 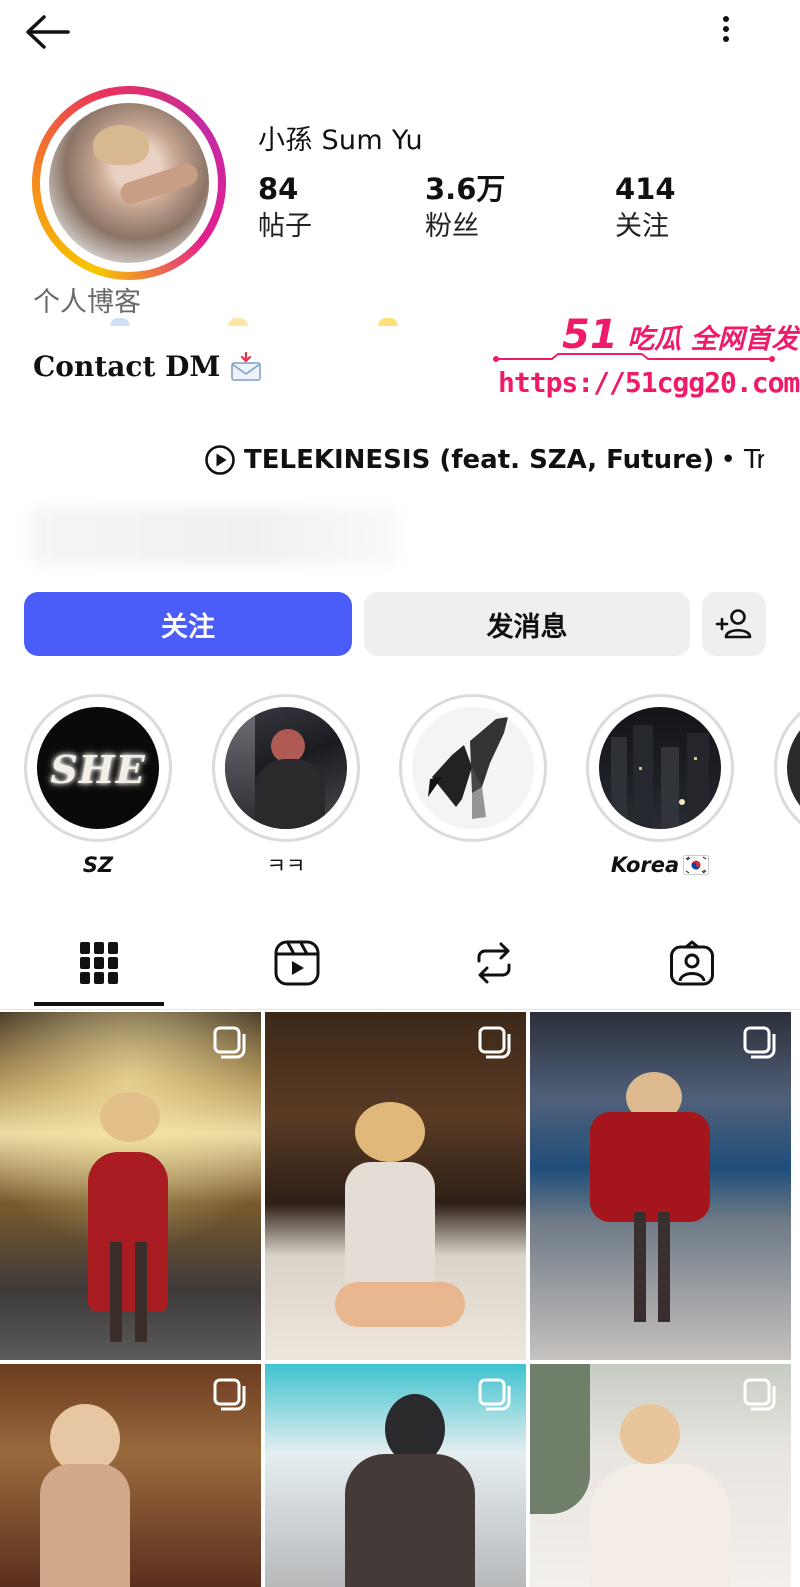 What do you see at coordinates (127, 366) in the screenshot?
I see `bio-contact-text: Contact DM` at bounding box center [127, 366].